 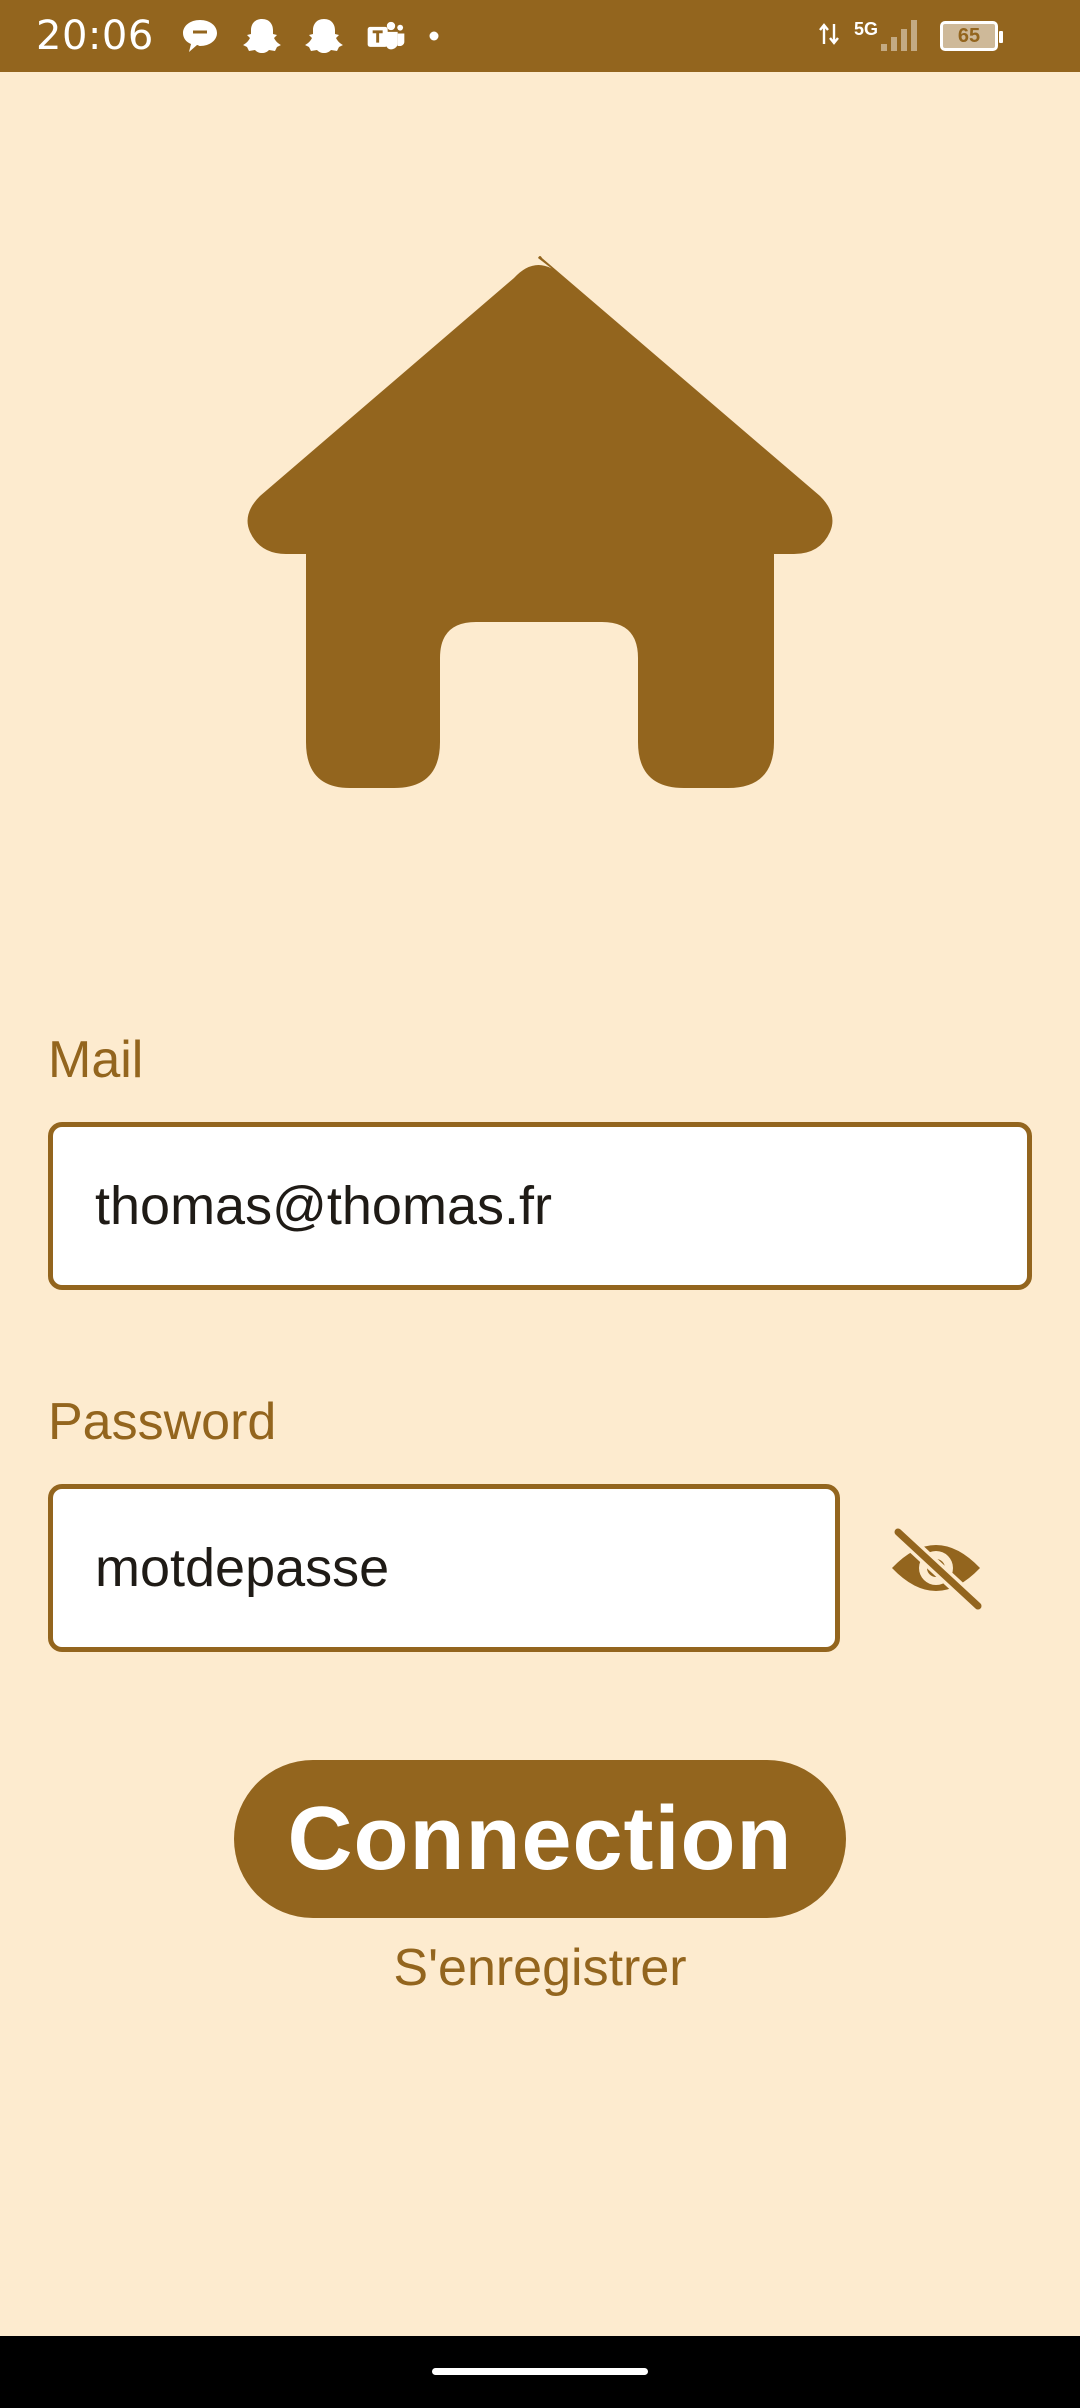 What do you see at coordinates (829, 36) in the screenshot?
I see `data-transfer-icon` at bounding box center [829, 36].